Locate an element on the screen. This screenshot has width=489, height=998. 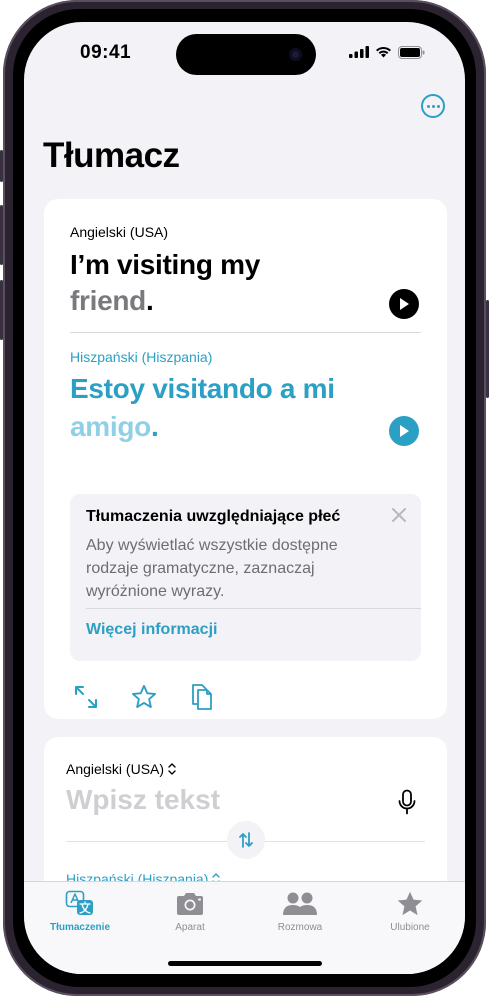
tab-favorites: Ulubione is located at coordinates (410, 911).